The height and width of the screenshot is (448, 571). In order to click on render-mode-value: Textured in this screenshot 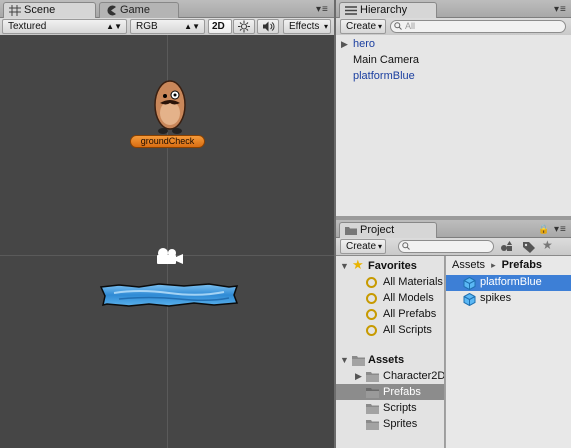, I will do `click(27, 26)`.